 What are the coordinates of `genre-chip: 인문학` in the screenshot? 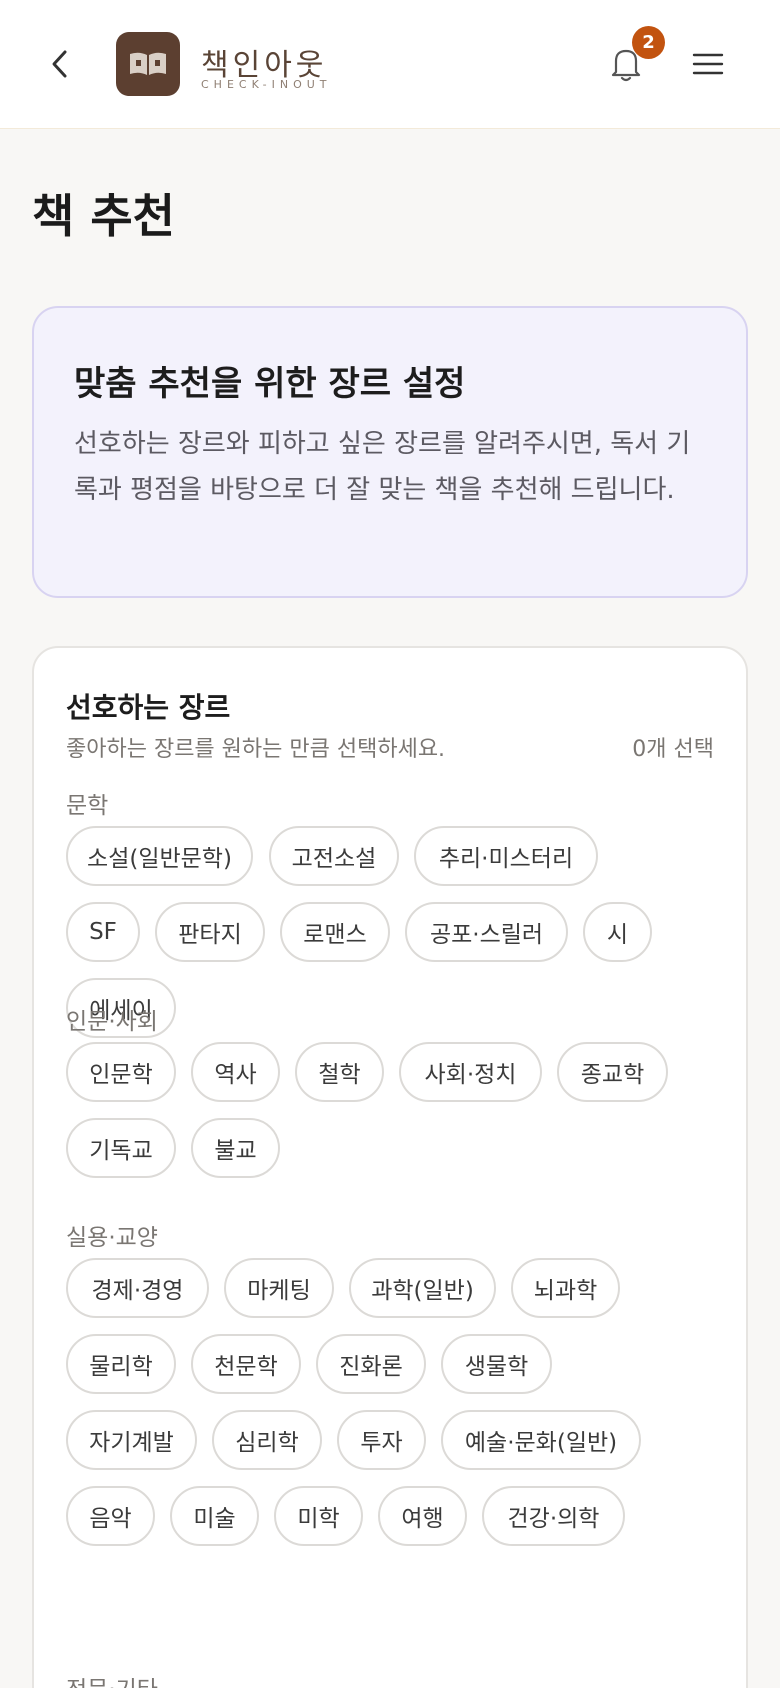 It's located at (121, 1072).